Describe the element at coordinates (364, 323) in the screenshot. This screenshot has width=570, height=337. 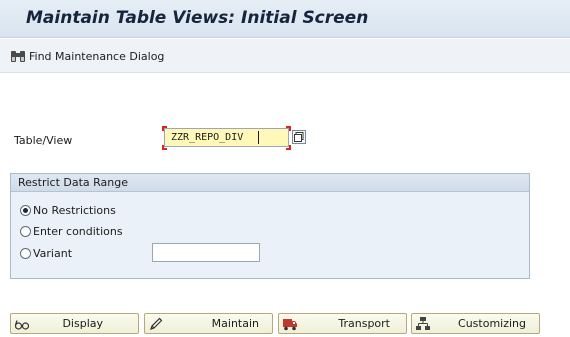
I see `transport-button-label: Transport` at that location.